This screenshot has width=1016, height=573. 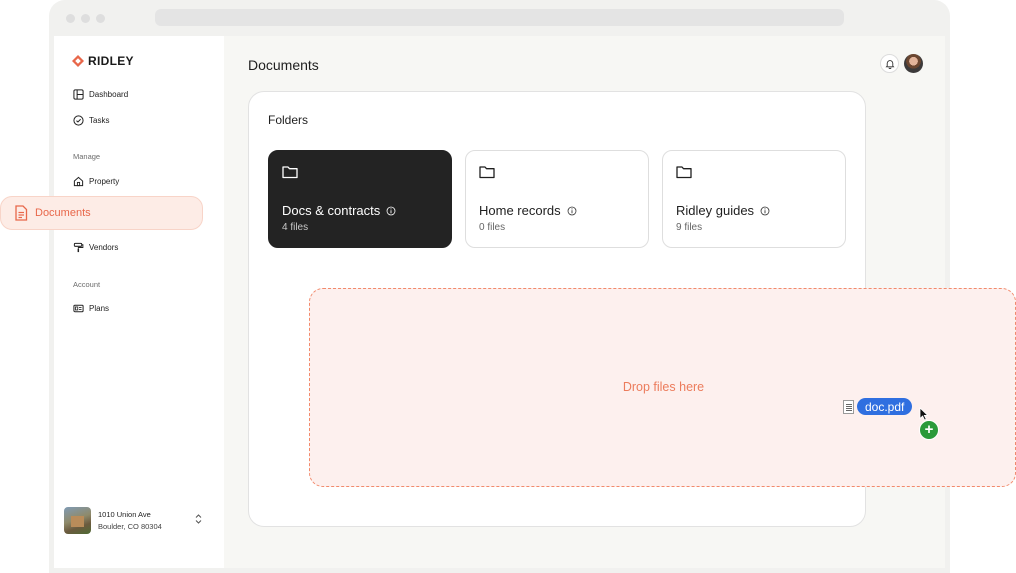 I want to click on sidebar-item-tasks: Tasks, so click(x=91, y=120).